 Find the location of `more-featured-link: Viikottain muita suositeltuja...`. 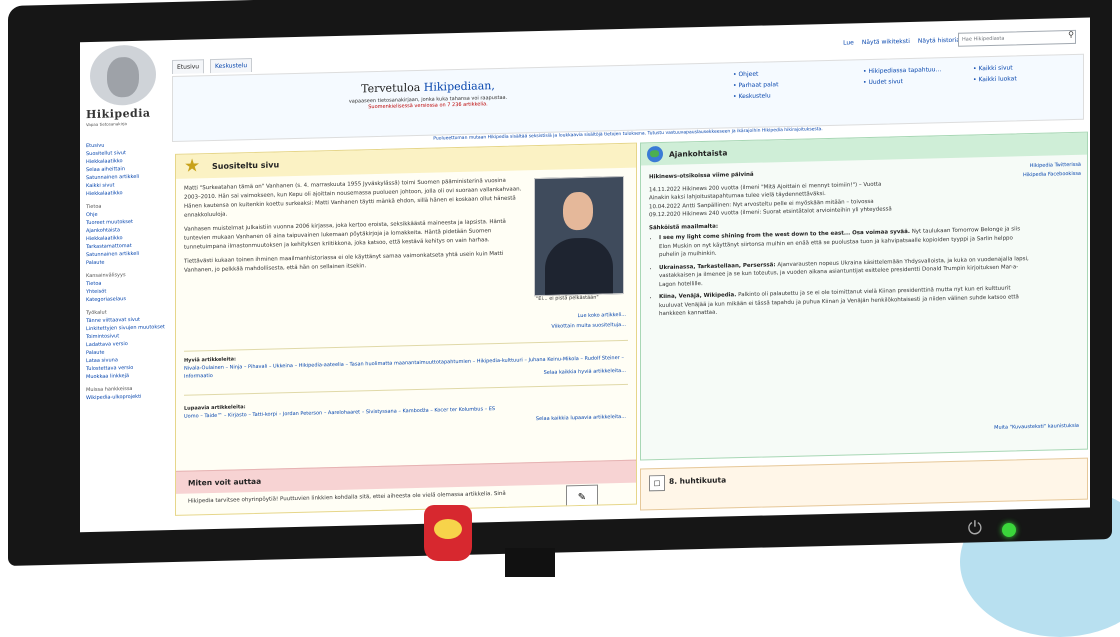

more-featured-link: Viikottain muita suositeltuja... is located at coordinates (588, 326).